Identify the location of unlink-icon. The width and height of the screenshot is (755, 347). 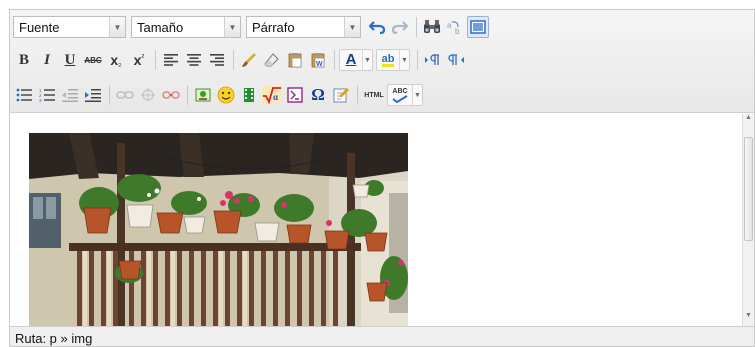
(171, 95).